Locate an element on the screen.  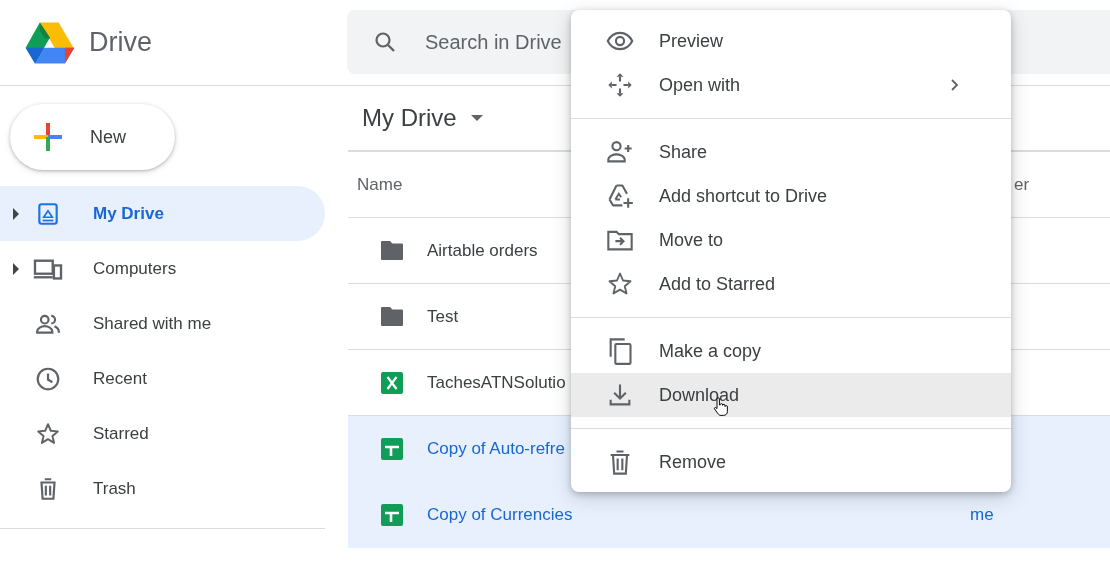
menu-item: Add shortcut to Drive is located at coordinates (791, 196).